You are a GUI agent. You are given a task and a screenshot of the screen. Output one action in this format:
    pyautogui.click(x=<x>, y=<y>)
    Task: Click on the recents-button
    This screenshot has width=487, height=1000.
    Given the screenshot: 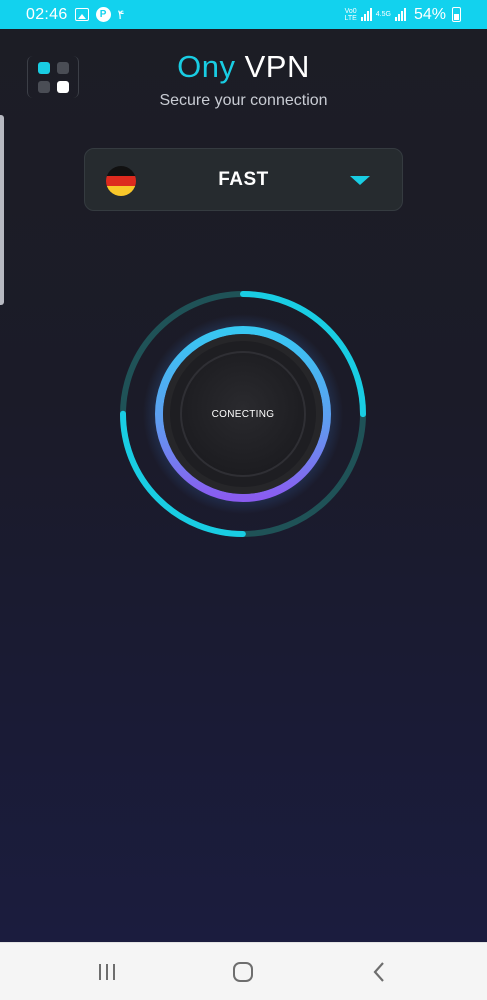 What is the action you would take?
    pyautogui.click(x=107, y=971)
    